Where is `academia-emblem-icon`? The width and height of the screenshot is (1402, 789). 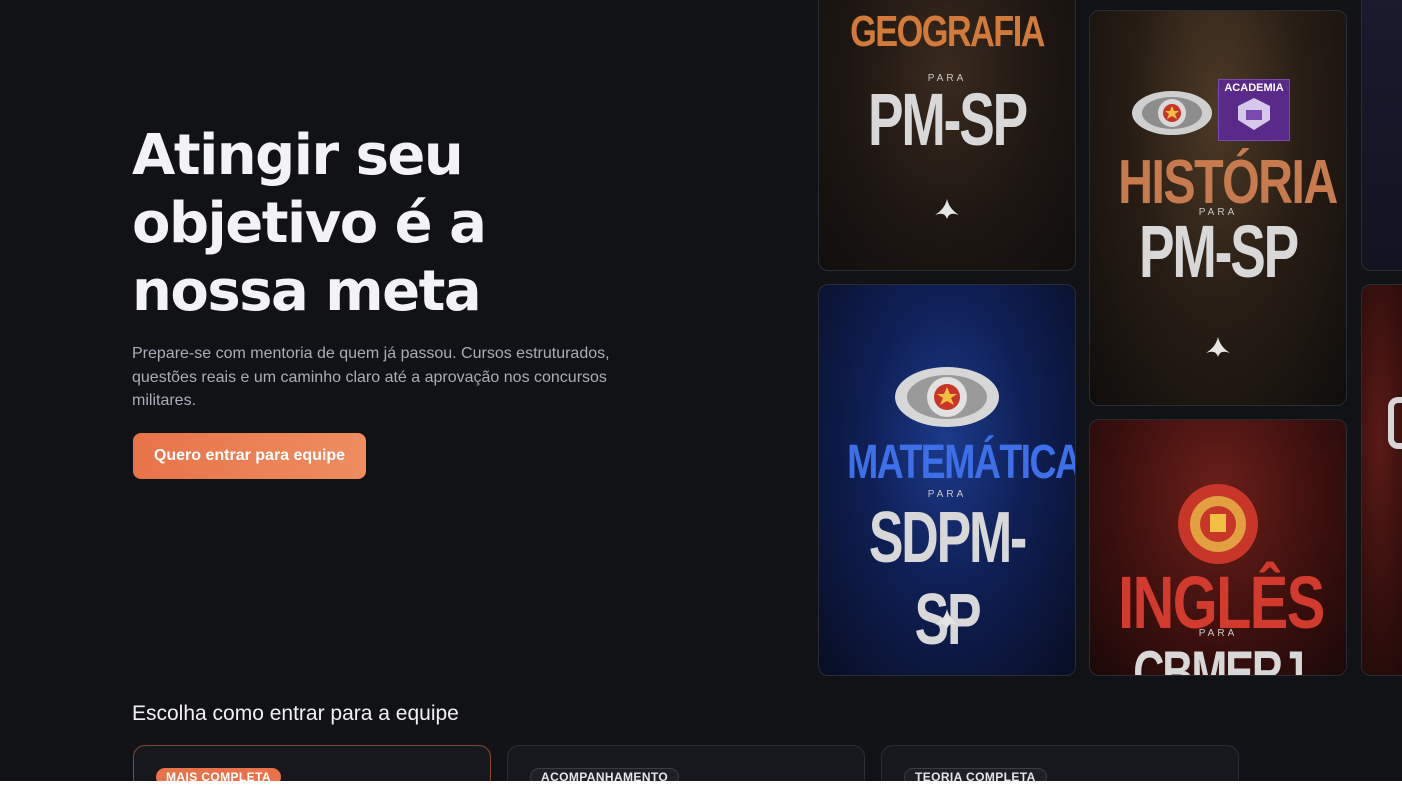
academia-emblem-icon is located at coordinates (1254, 114).